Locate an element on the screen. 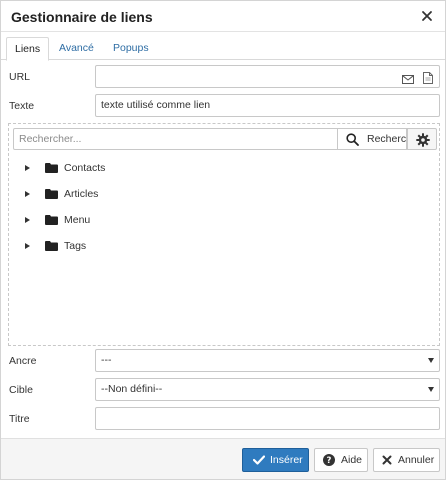 This screenshot has height=480, width=446. url-label: URL is located at coordinates (20, 77).